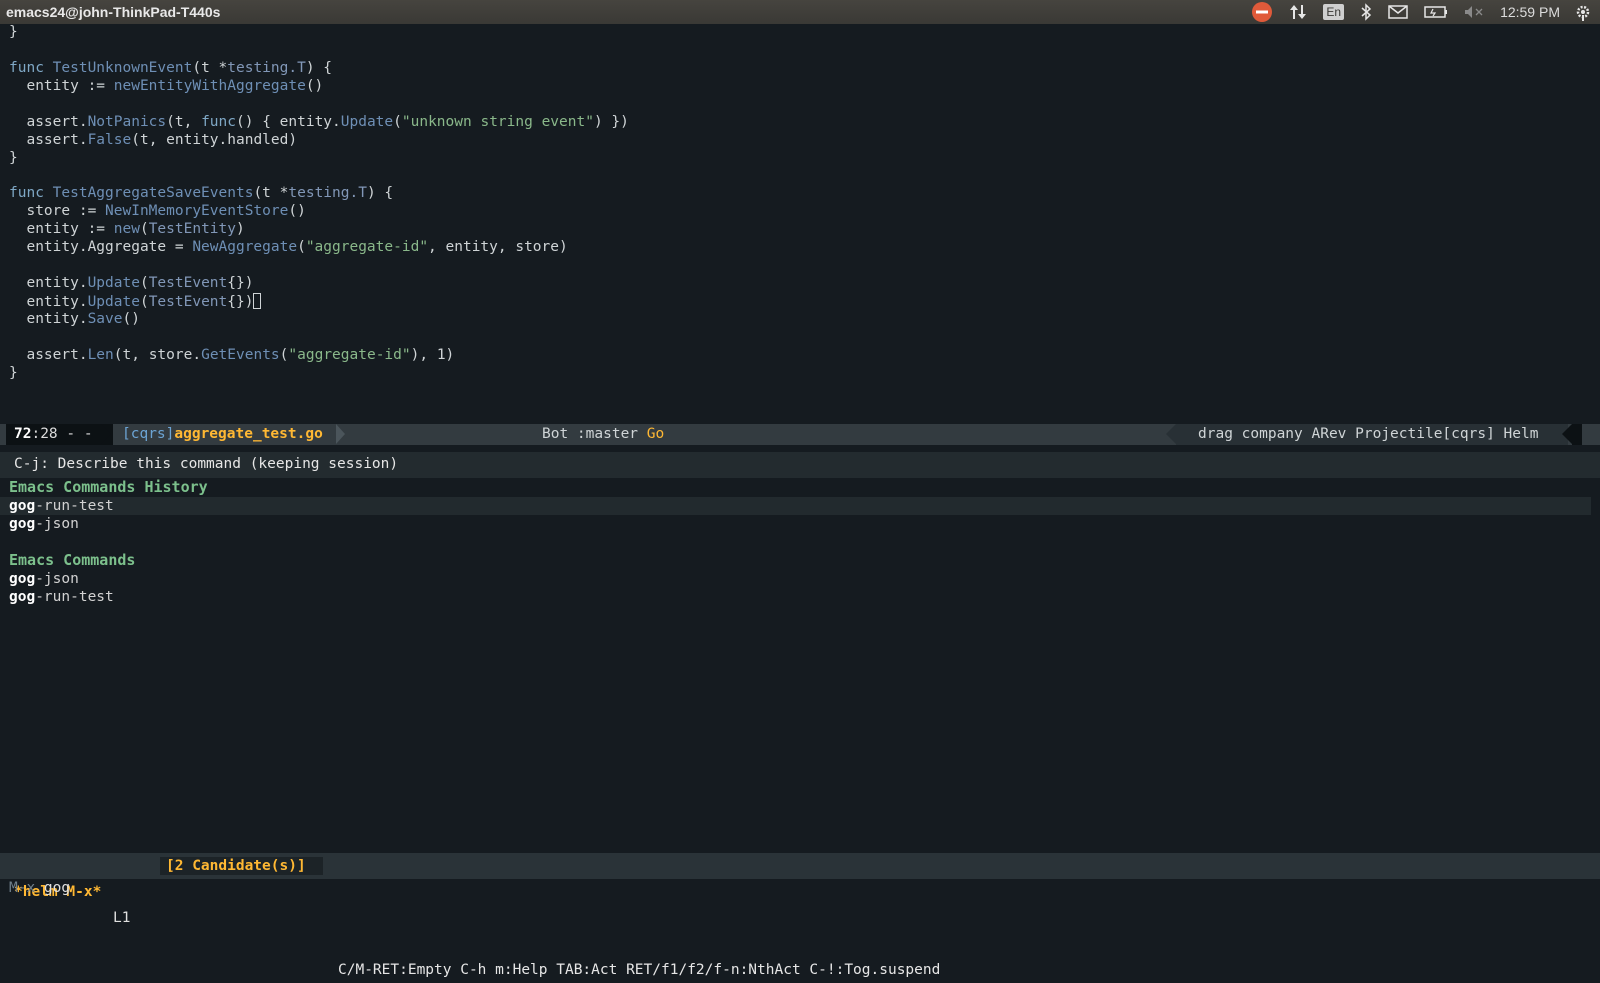 The height and width of the screenshot is (983, 1600). What do you see at coordinates (1262, 12) in the screenshot?
I see `no-entry-icon` at bounding box center [1262, 12].